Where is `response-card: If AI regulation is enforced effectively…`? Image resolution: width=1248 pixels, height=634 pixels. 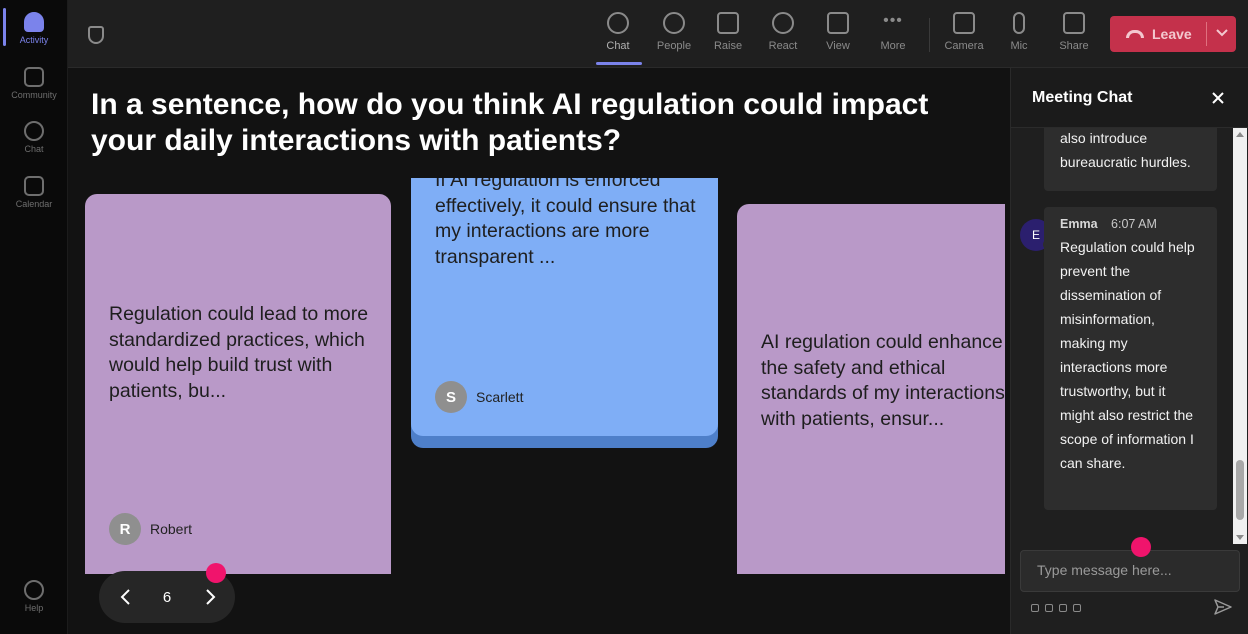 response-card: If AI regulation is enforced effectively… is located at coordinates (564, 307).